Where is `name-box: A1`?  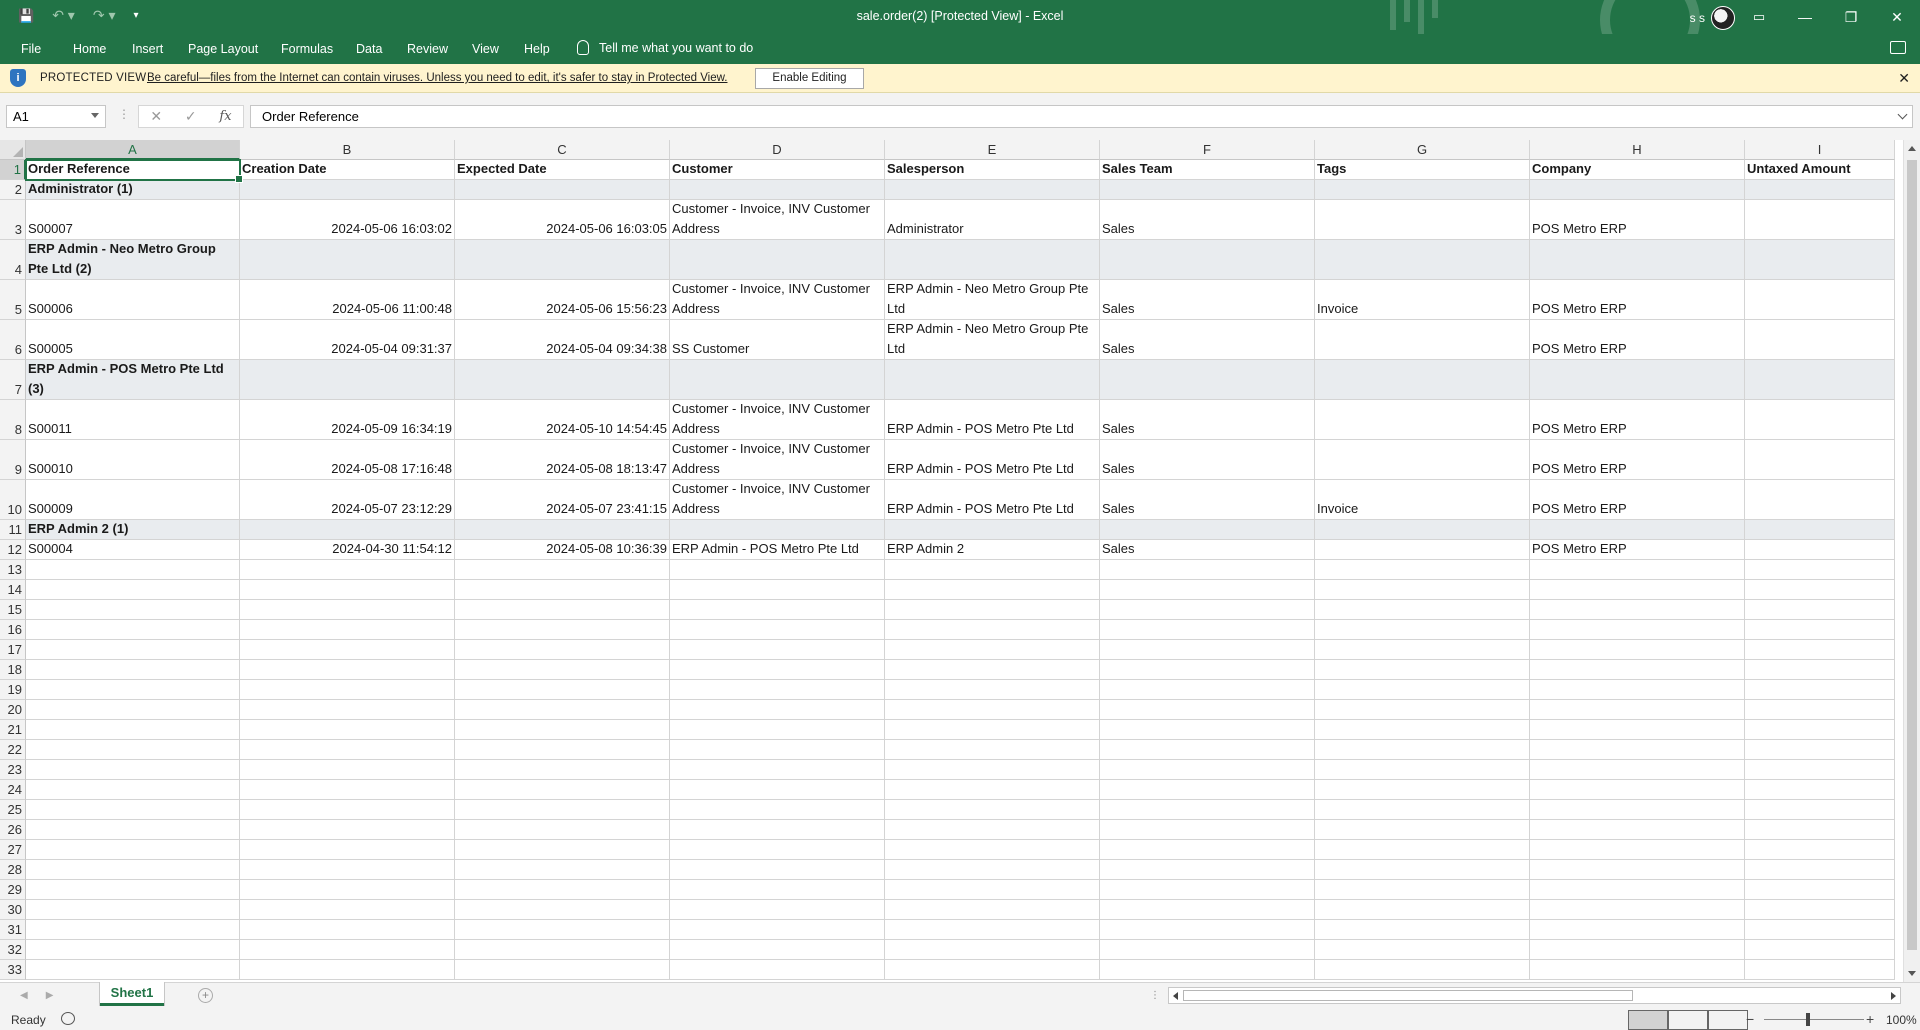 name-box: A1 is located at coordinates (56, 116).